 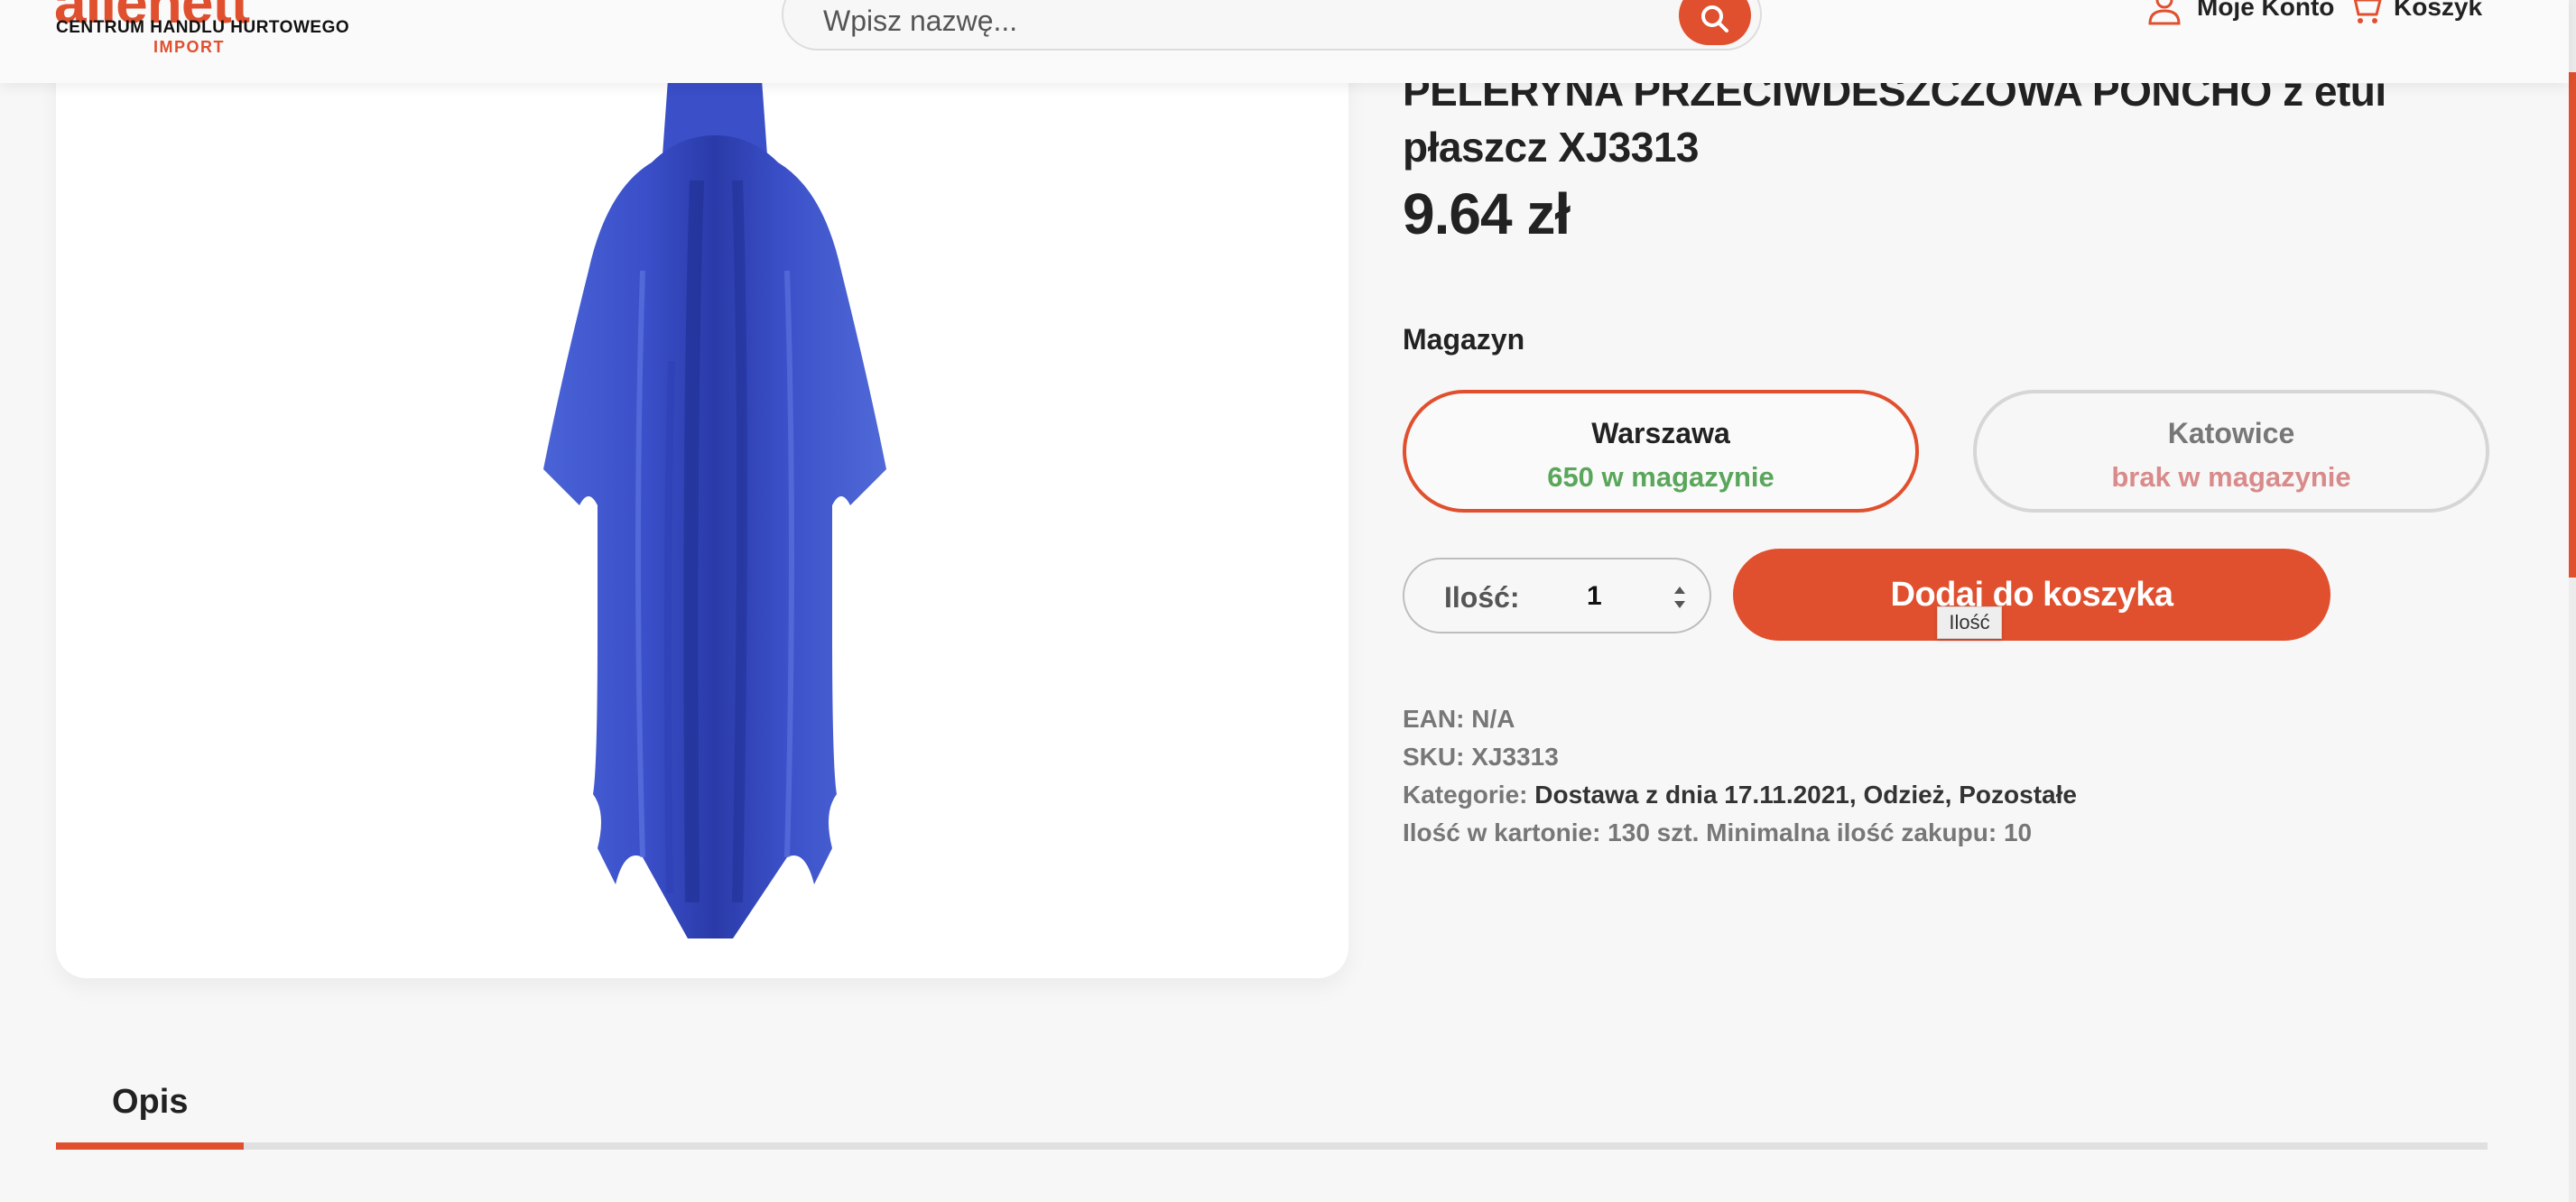 What do you see at coordinates (1229, 21) in the screenshot?
I see `search-input` at bounding box center [1229, 21].